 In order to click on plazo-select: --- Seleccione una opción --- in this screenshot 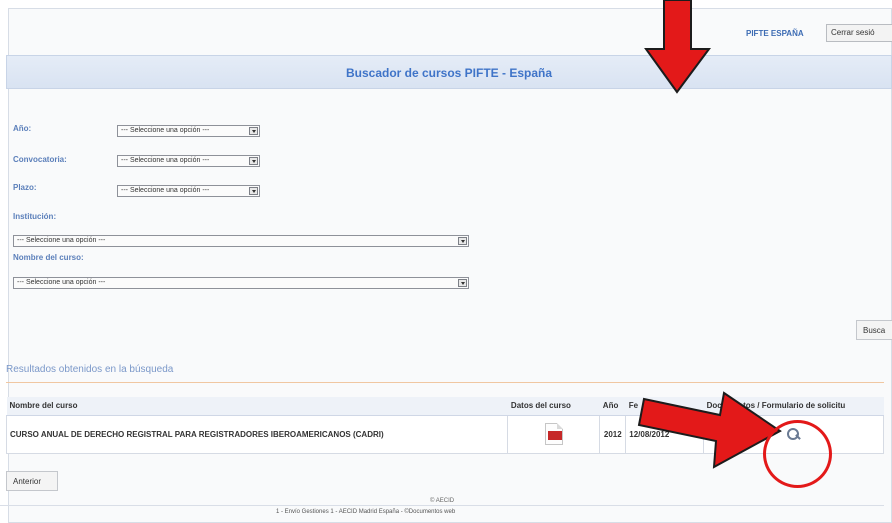, I will do `click(188, 191)`.